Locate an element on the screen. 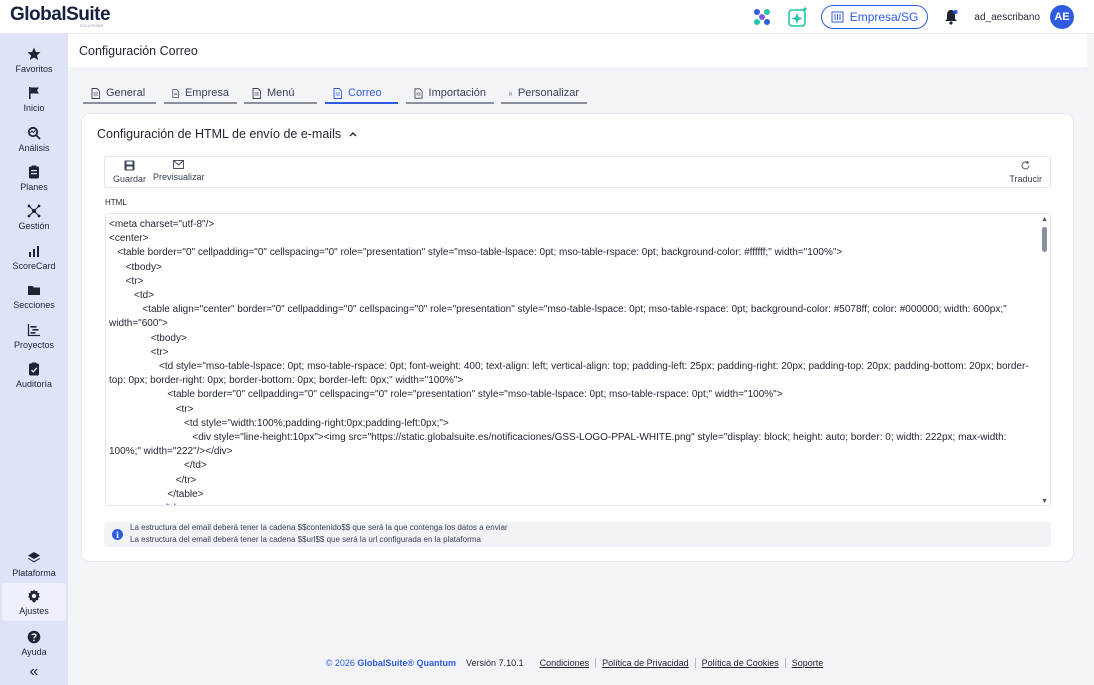 The image size is (1094, 685). html-label: HTML is located at coordinates (116, 202).